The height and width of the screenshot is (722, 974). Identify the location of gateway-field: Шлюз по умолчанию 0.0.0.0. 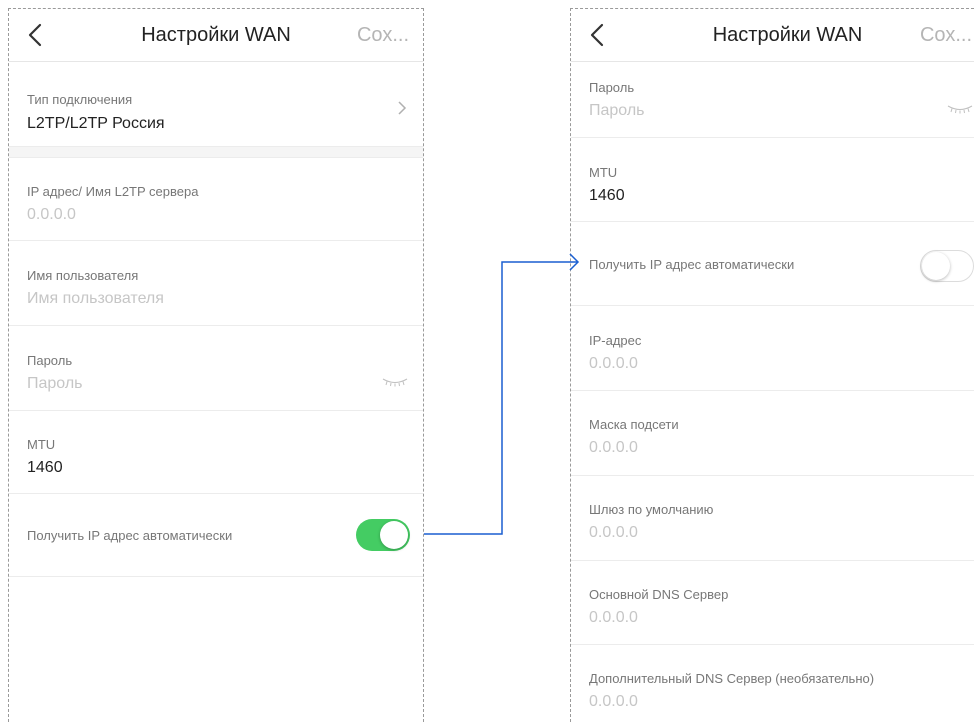
(772, 518).